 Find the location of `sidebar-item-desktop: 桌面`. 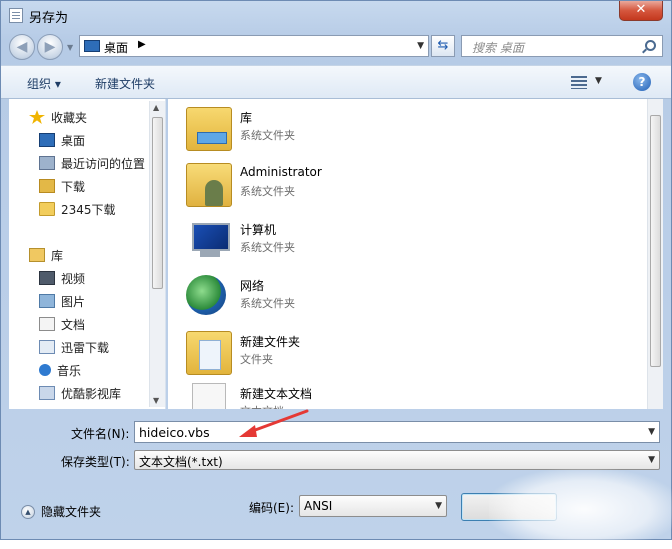

sidebar-item-desktop: 桌面 is located at coordinates (62, 140).